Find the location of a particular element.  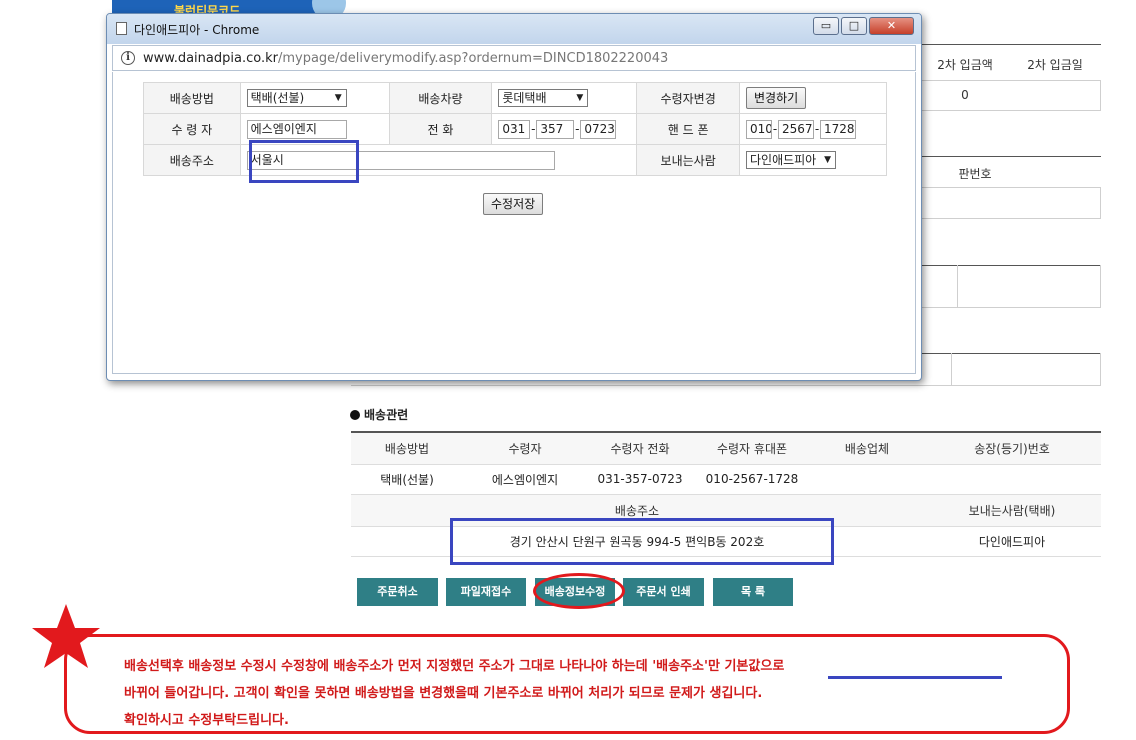

print-order-button: 주문서 인쇄 is located at coordinates (663, 592).